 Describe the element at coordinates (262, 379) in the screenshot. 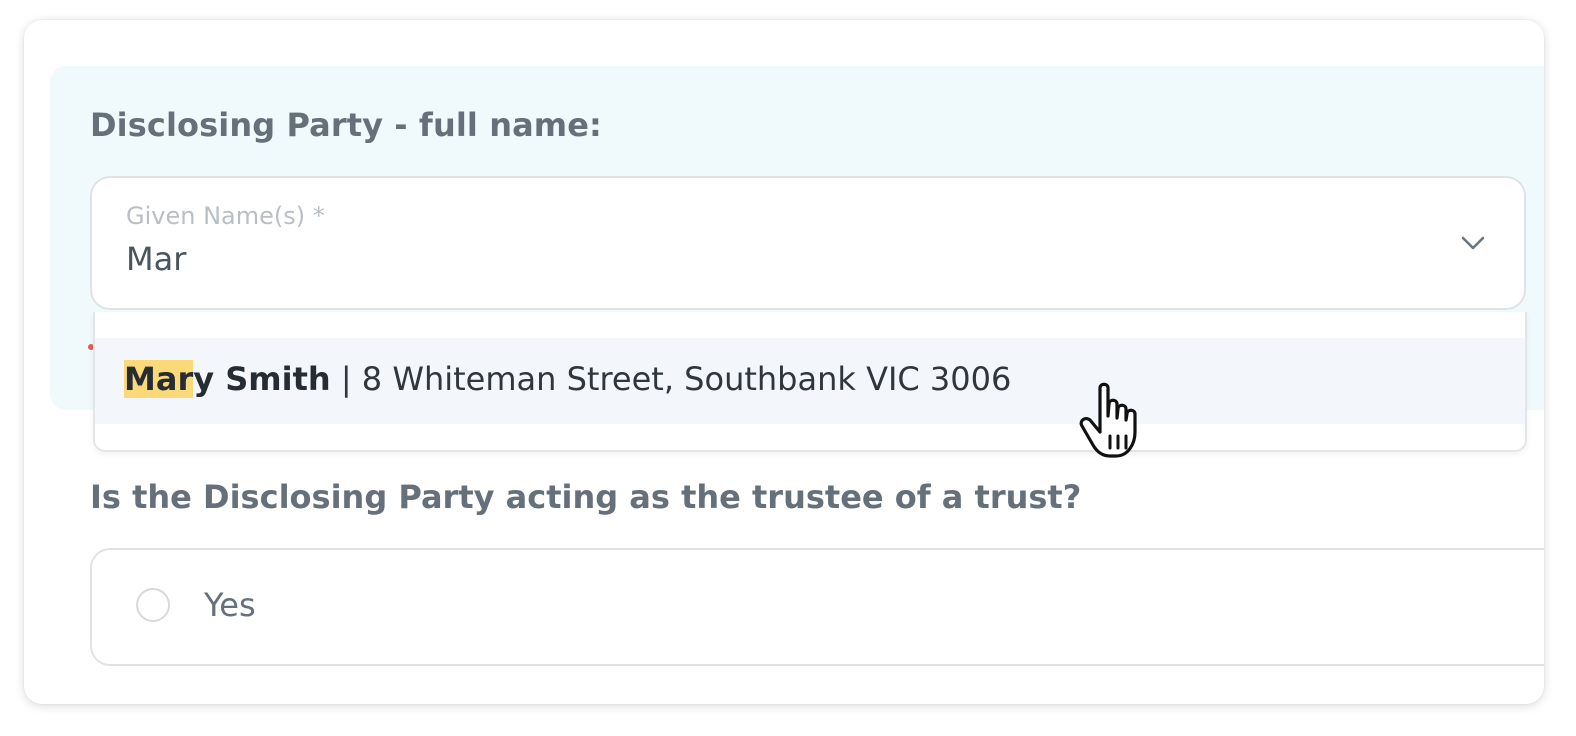

I see `option-name-rest: y Smith` at that location.